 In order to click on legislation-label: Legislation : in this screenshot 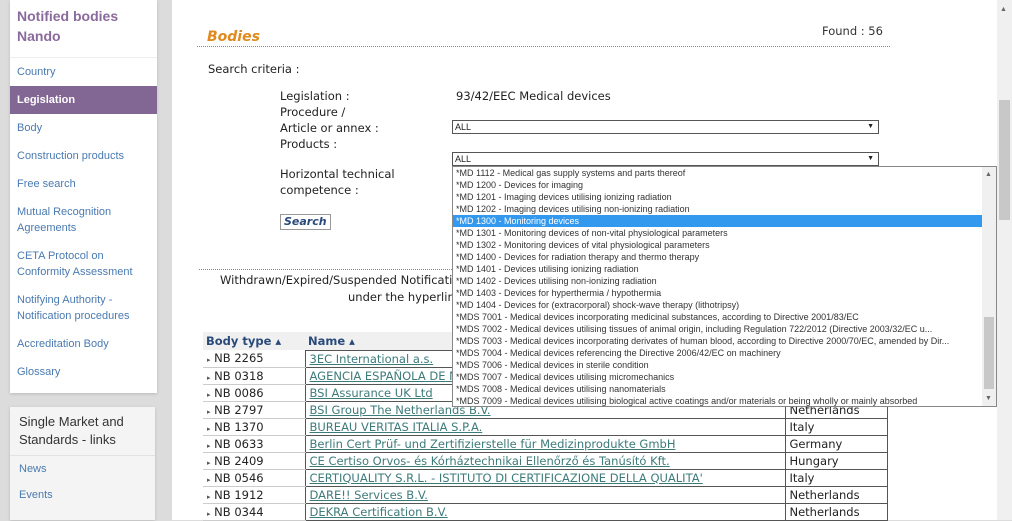, I will do `click(315, 96)`.